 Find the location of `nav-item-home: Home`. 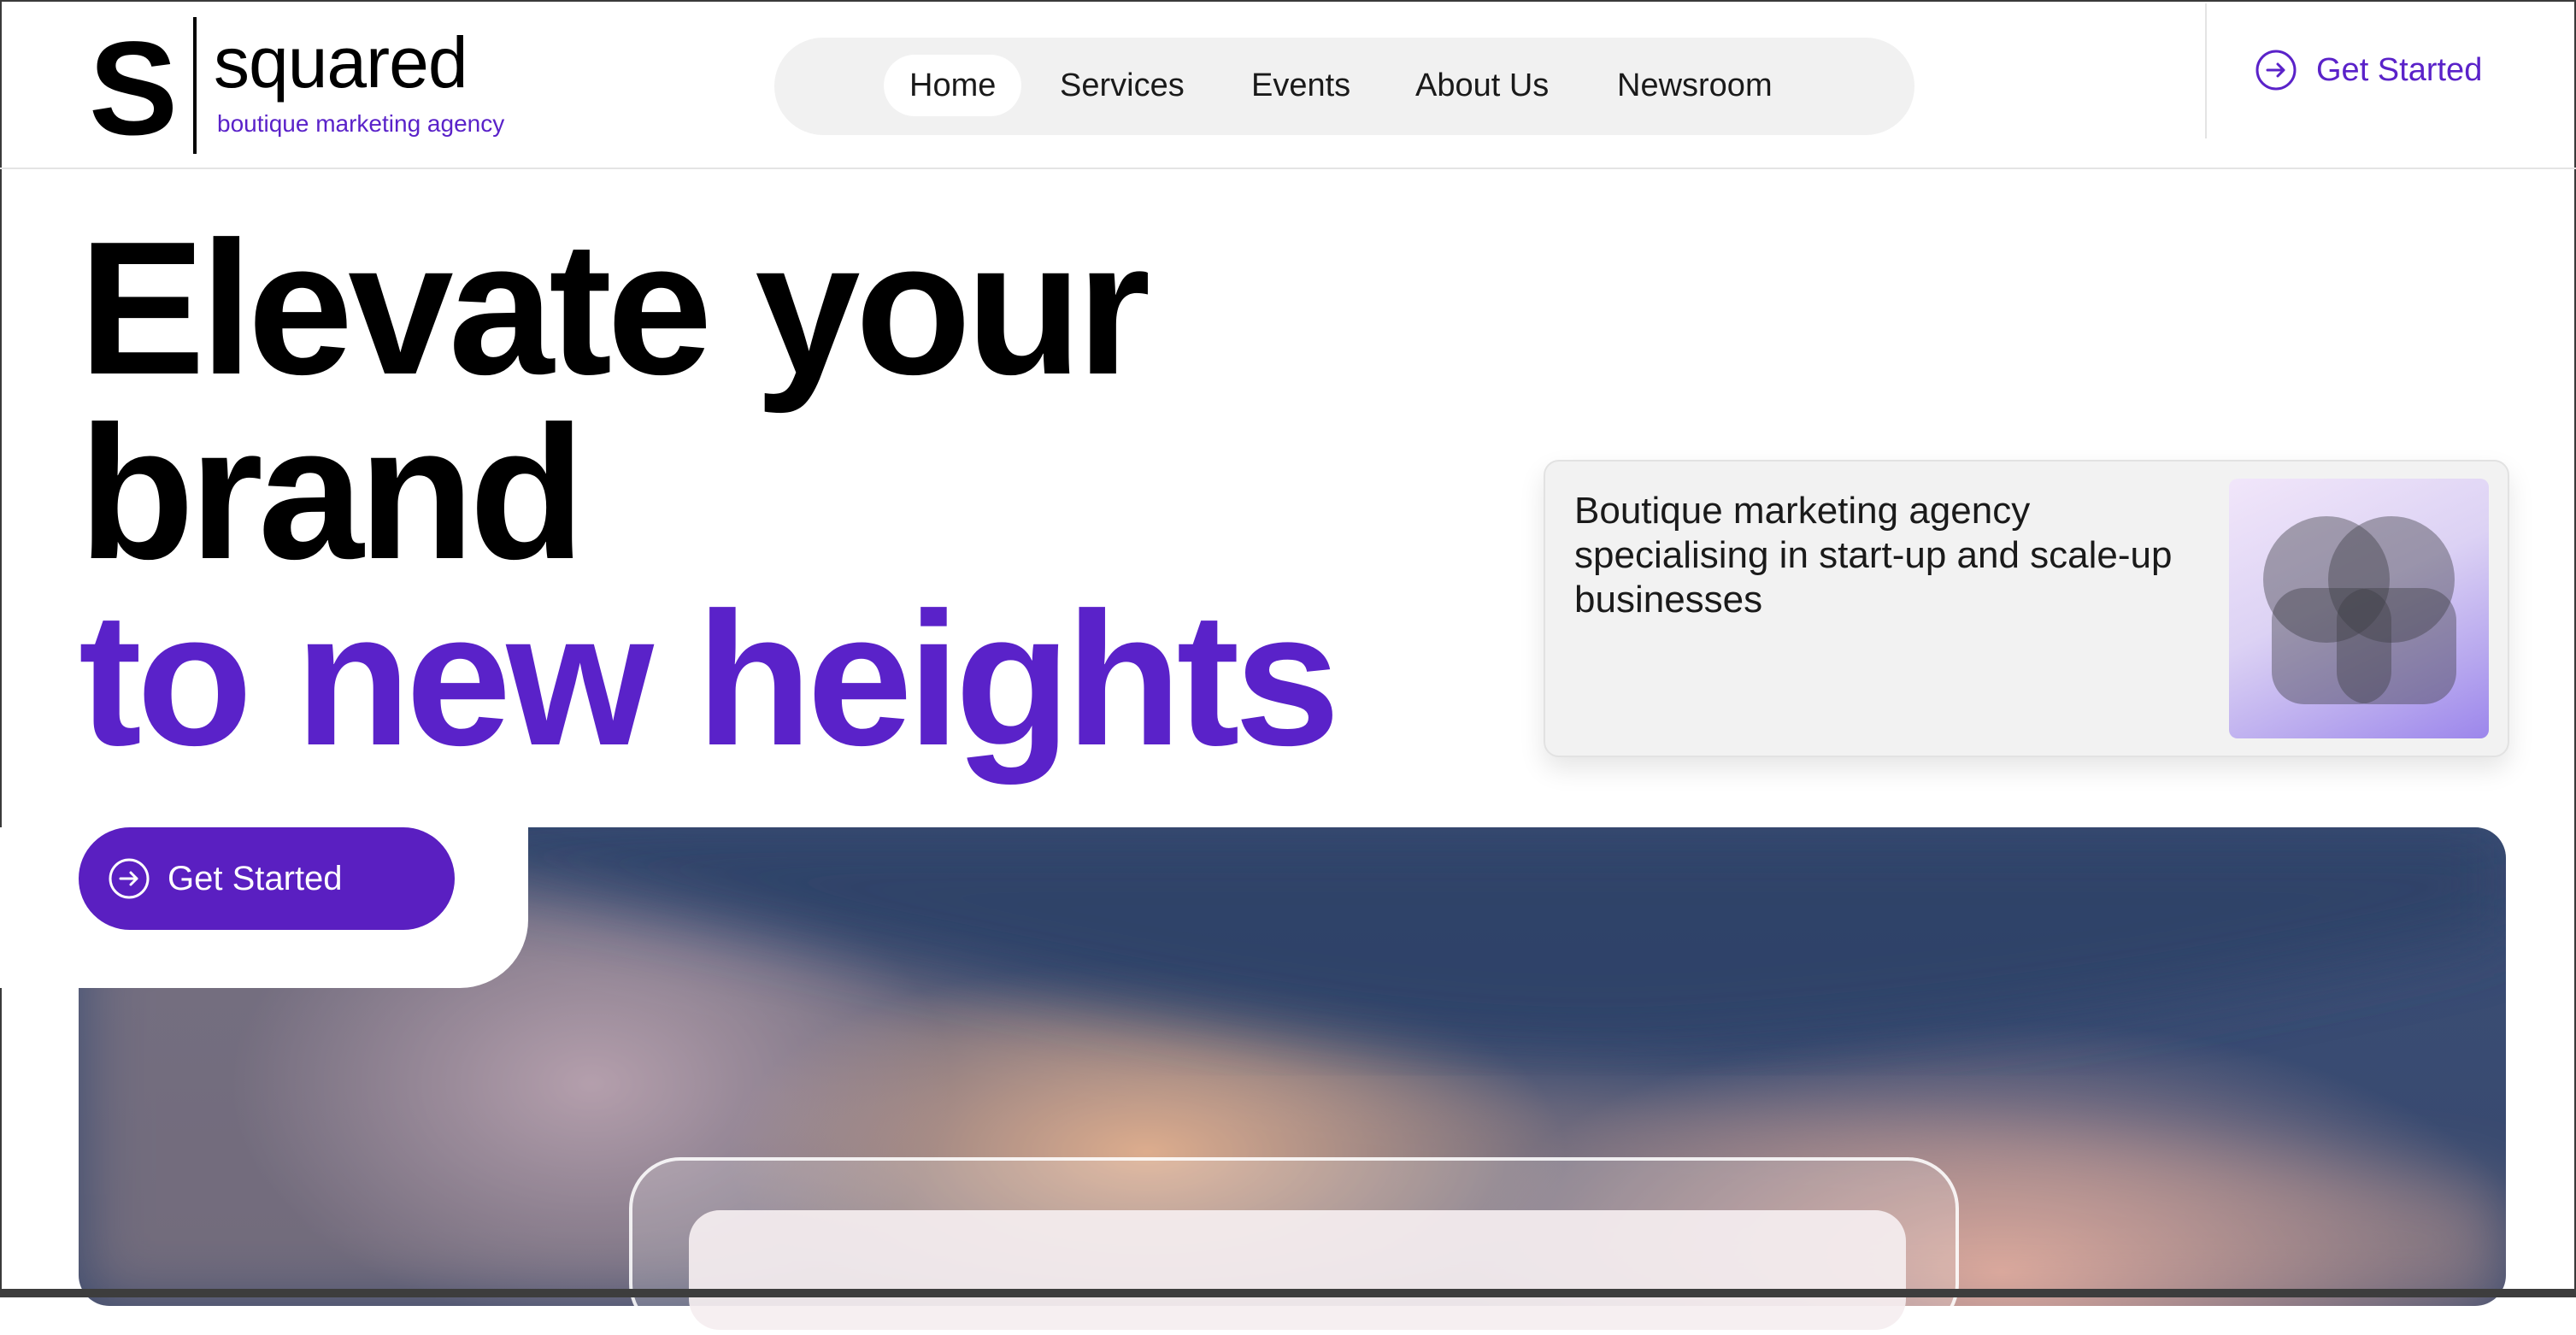

nav-item-home: Home is located at coordinates (953, 86).